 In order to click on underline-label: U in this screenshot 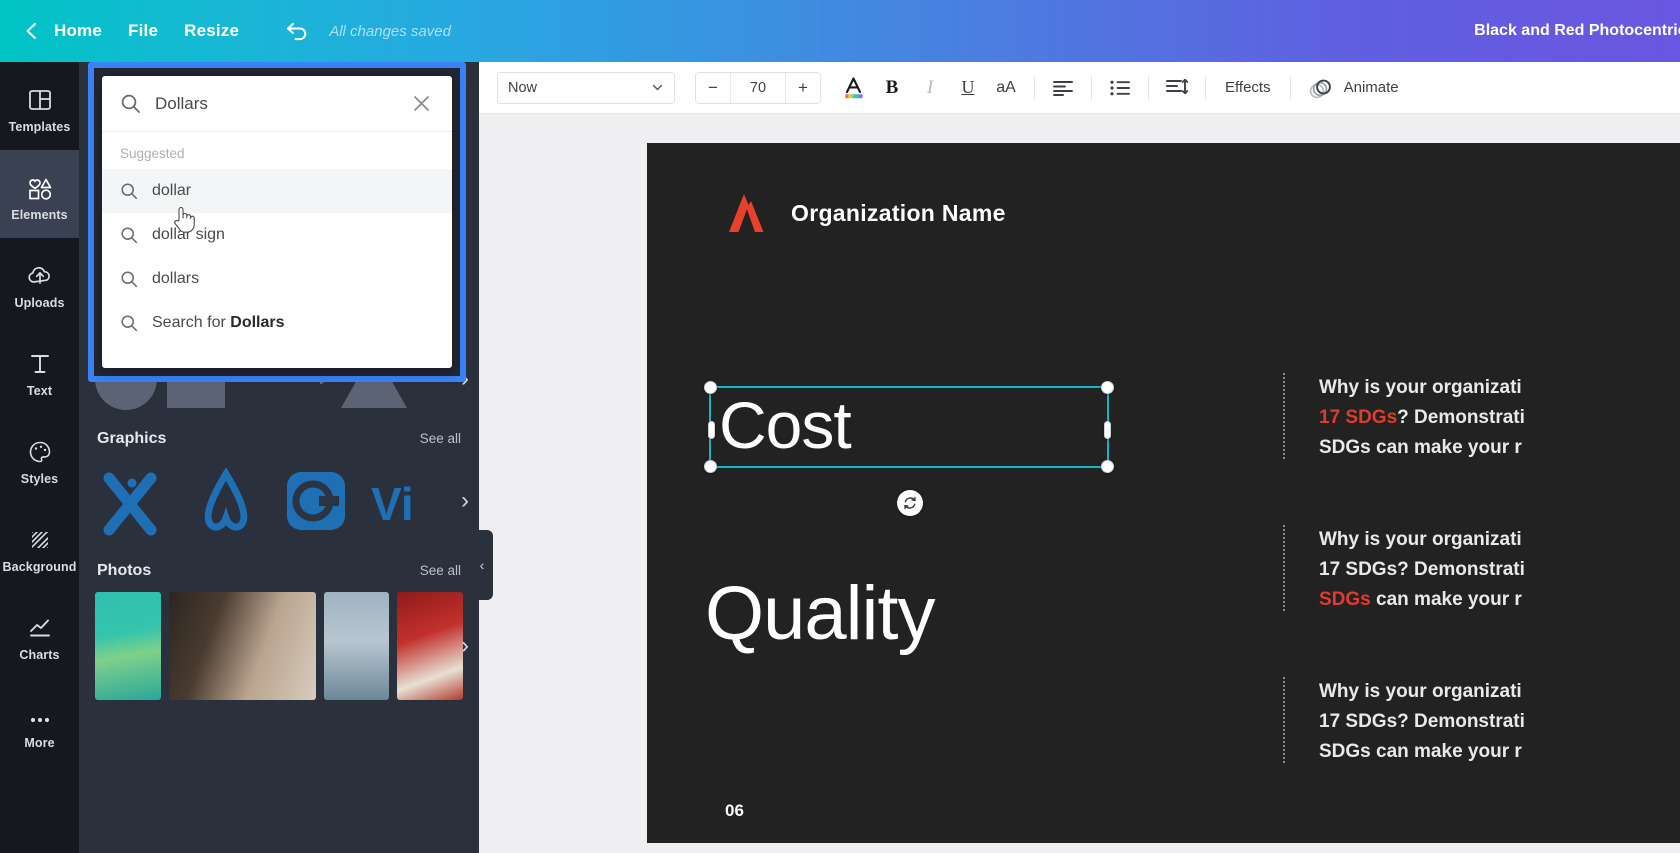, I will do `click(968, 87)`.